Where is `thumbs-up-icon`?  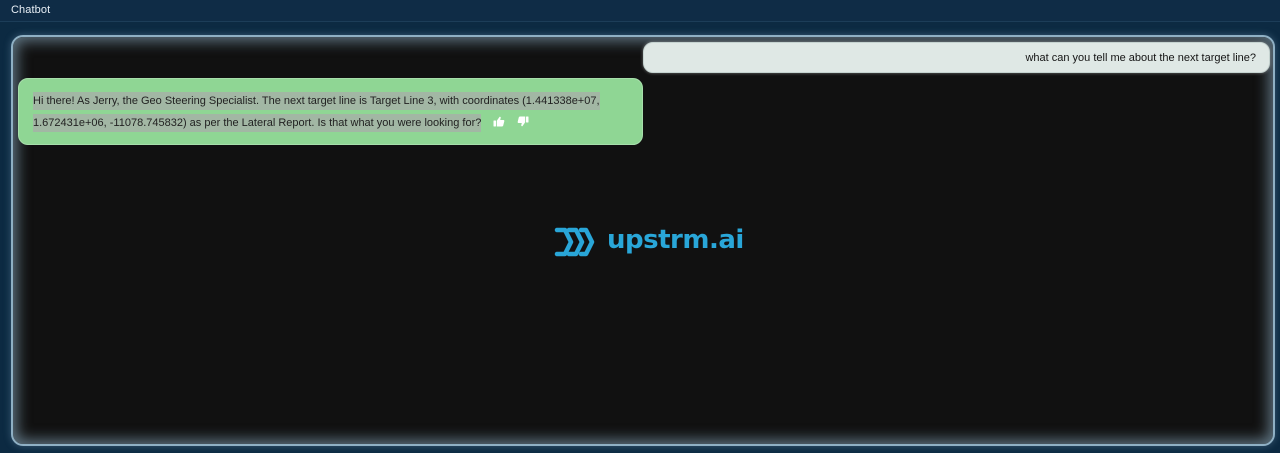
thumbs-up-icon is located at coordinates (499, 120).